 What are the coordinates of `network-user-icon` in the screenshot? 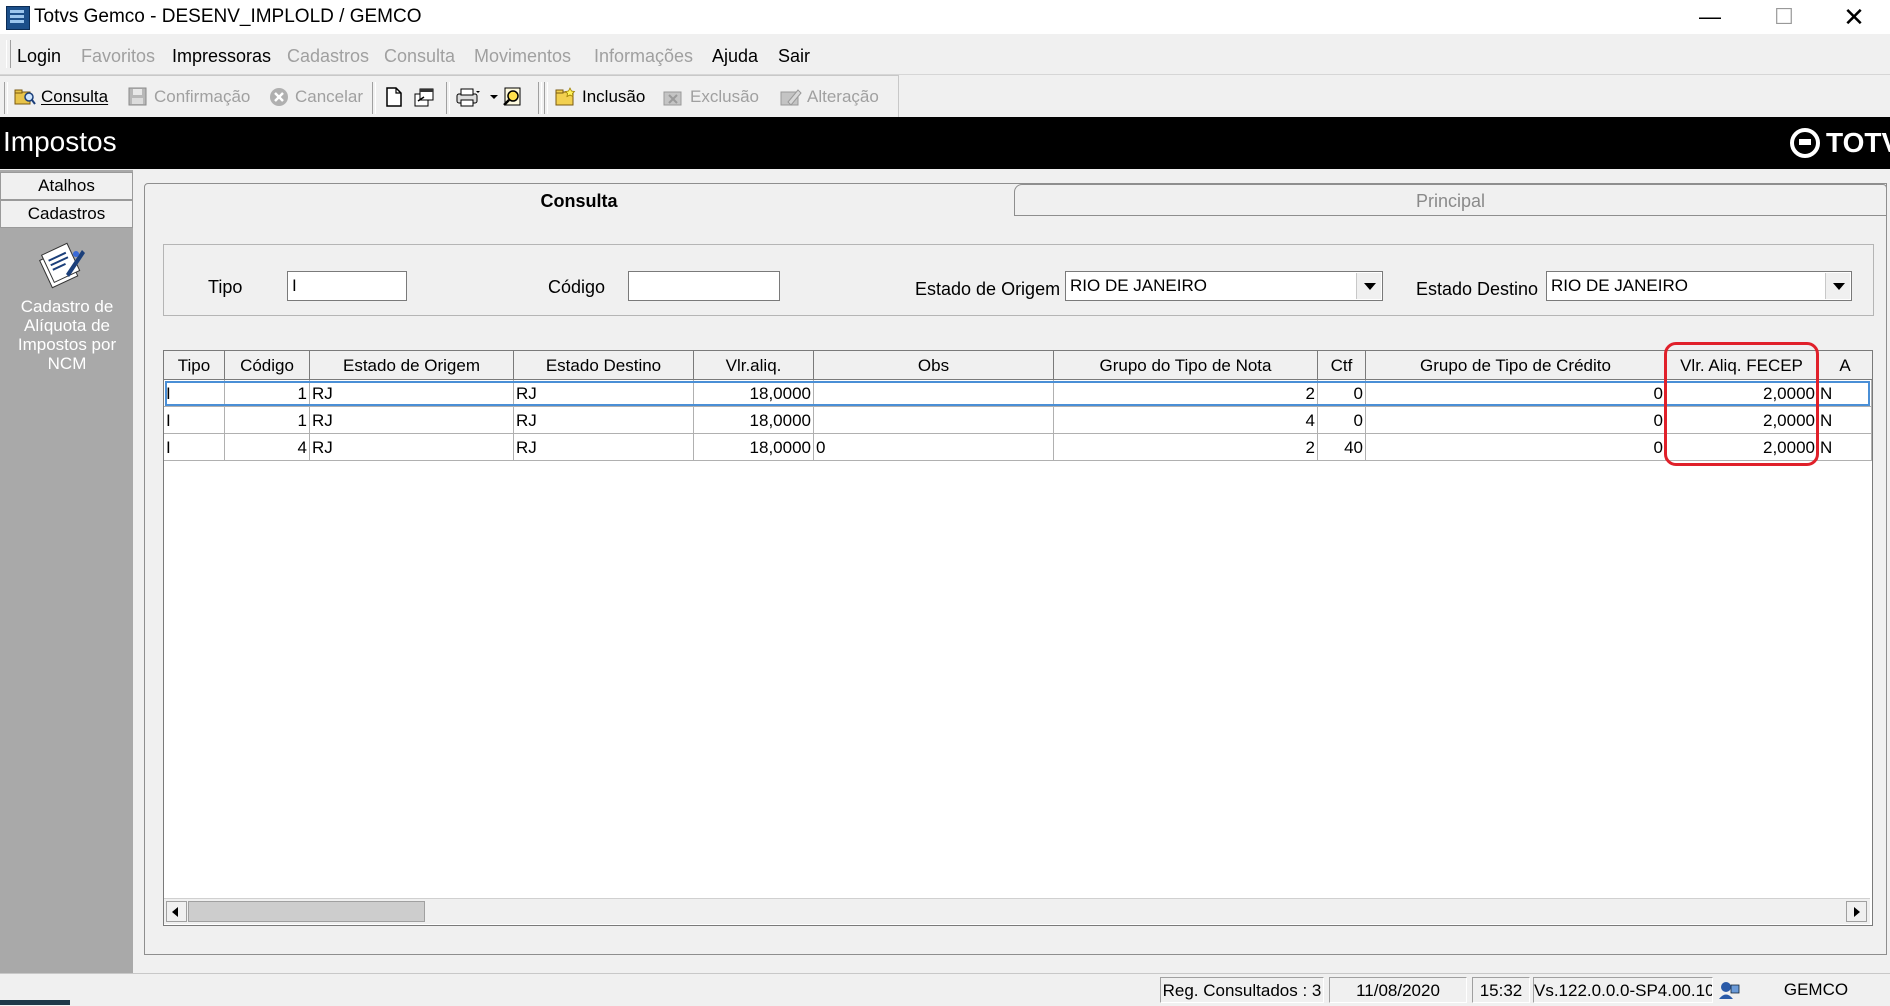 It's located at (1729, 990).